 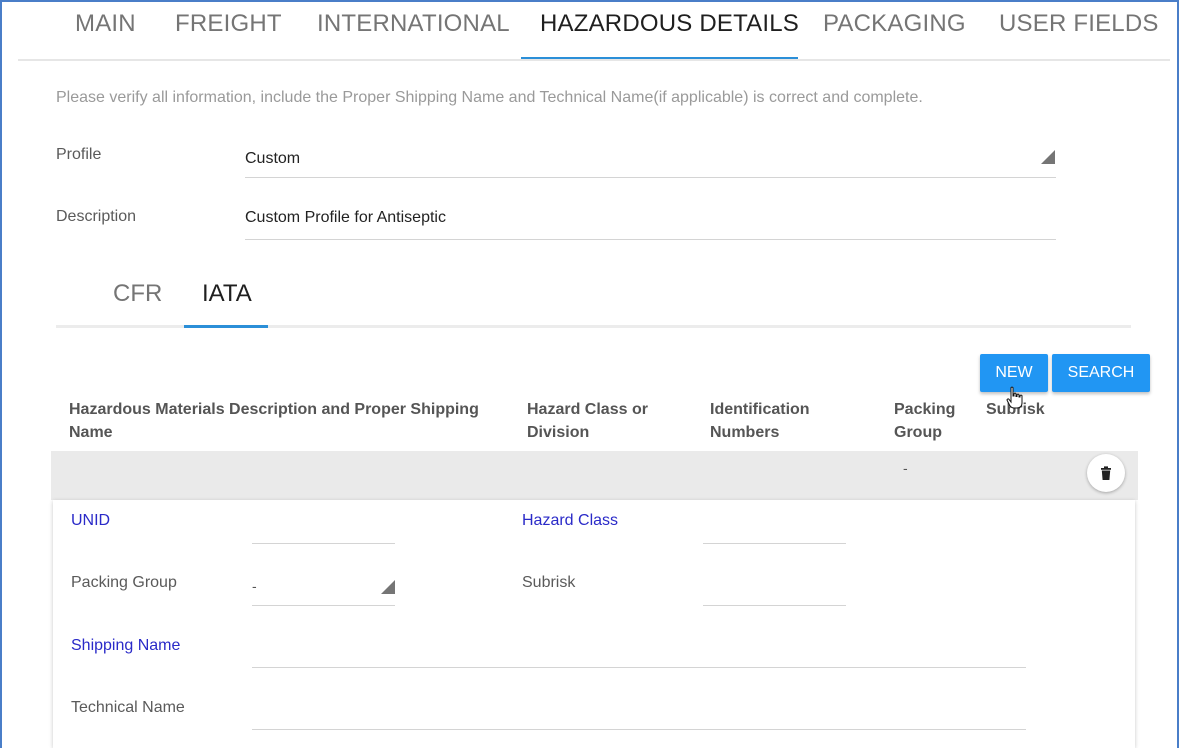 I want to click on tab-international: INTERNATIONAL, so click(x=413, y=24).